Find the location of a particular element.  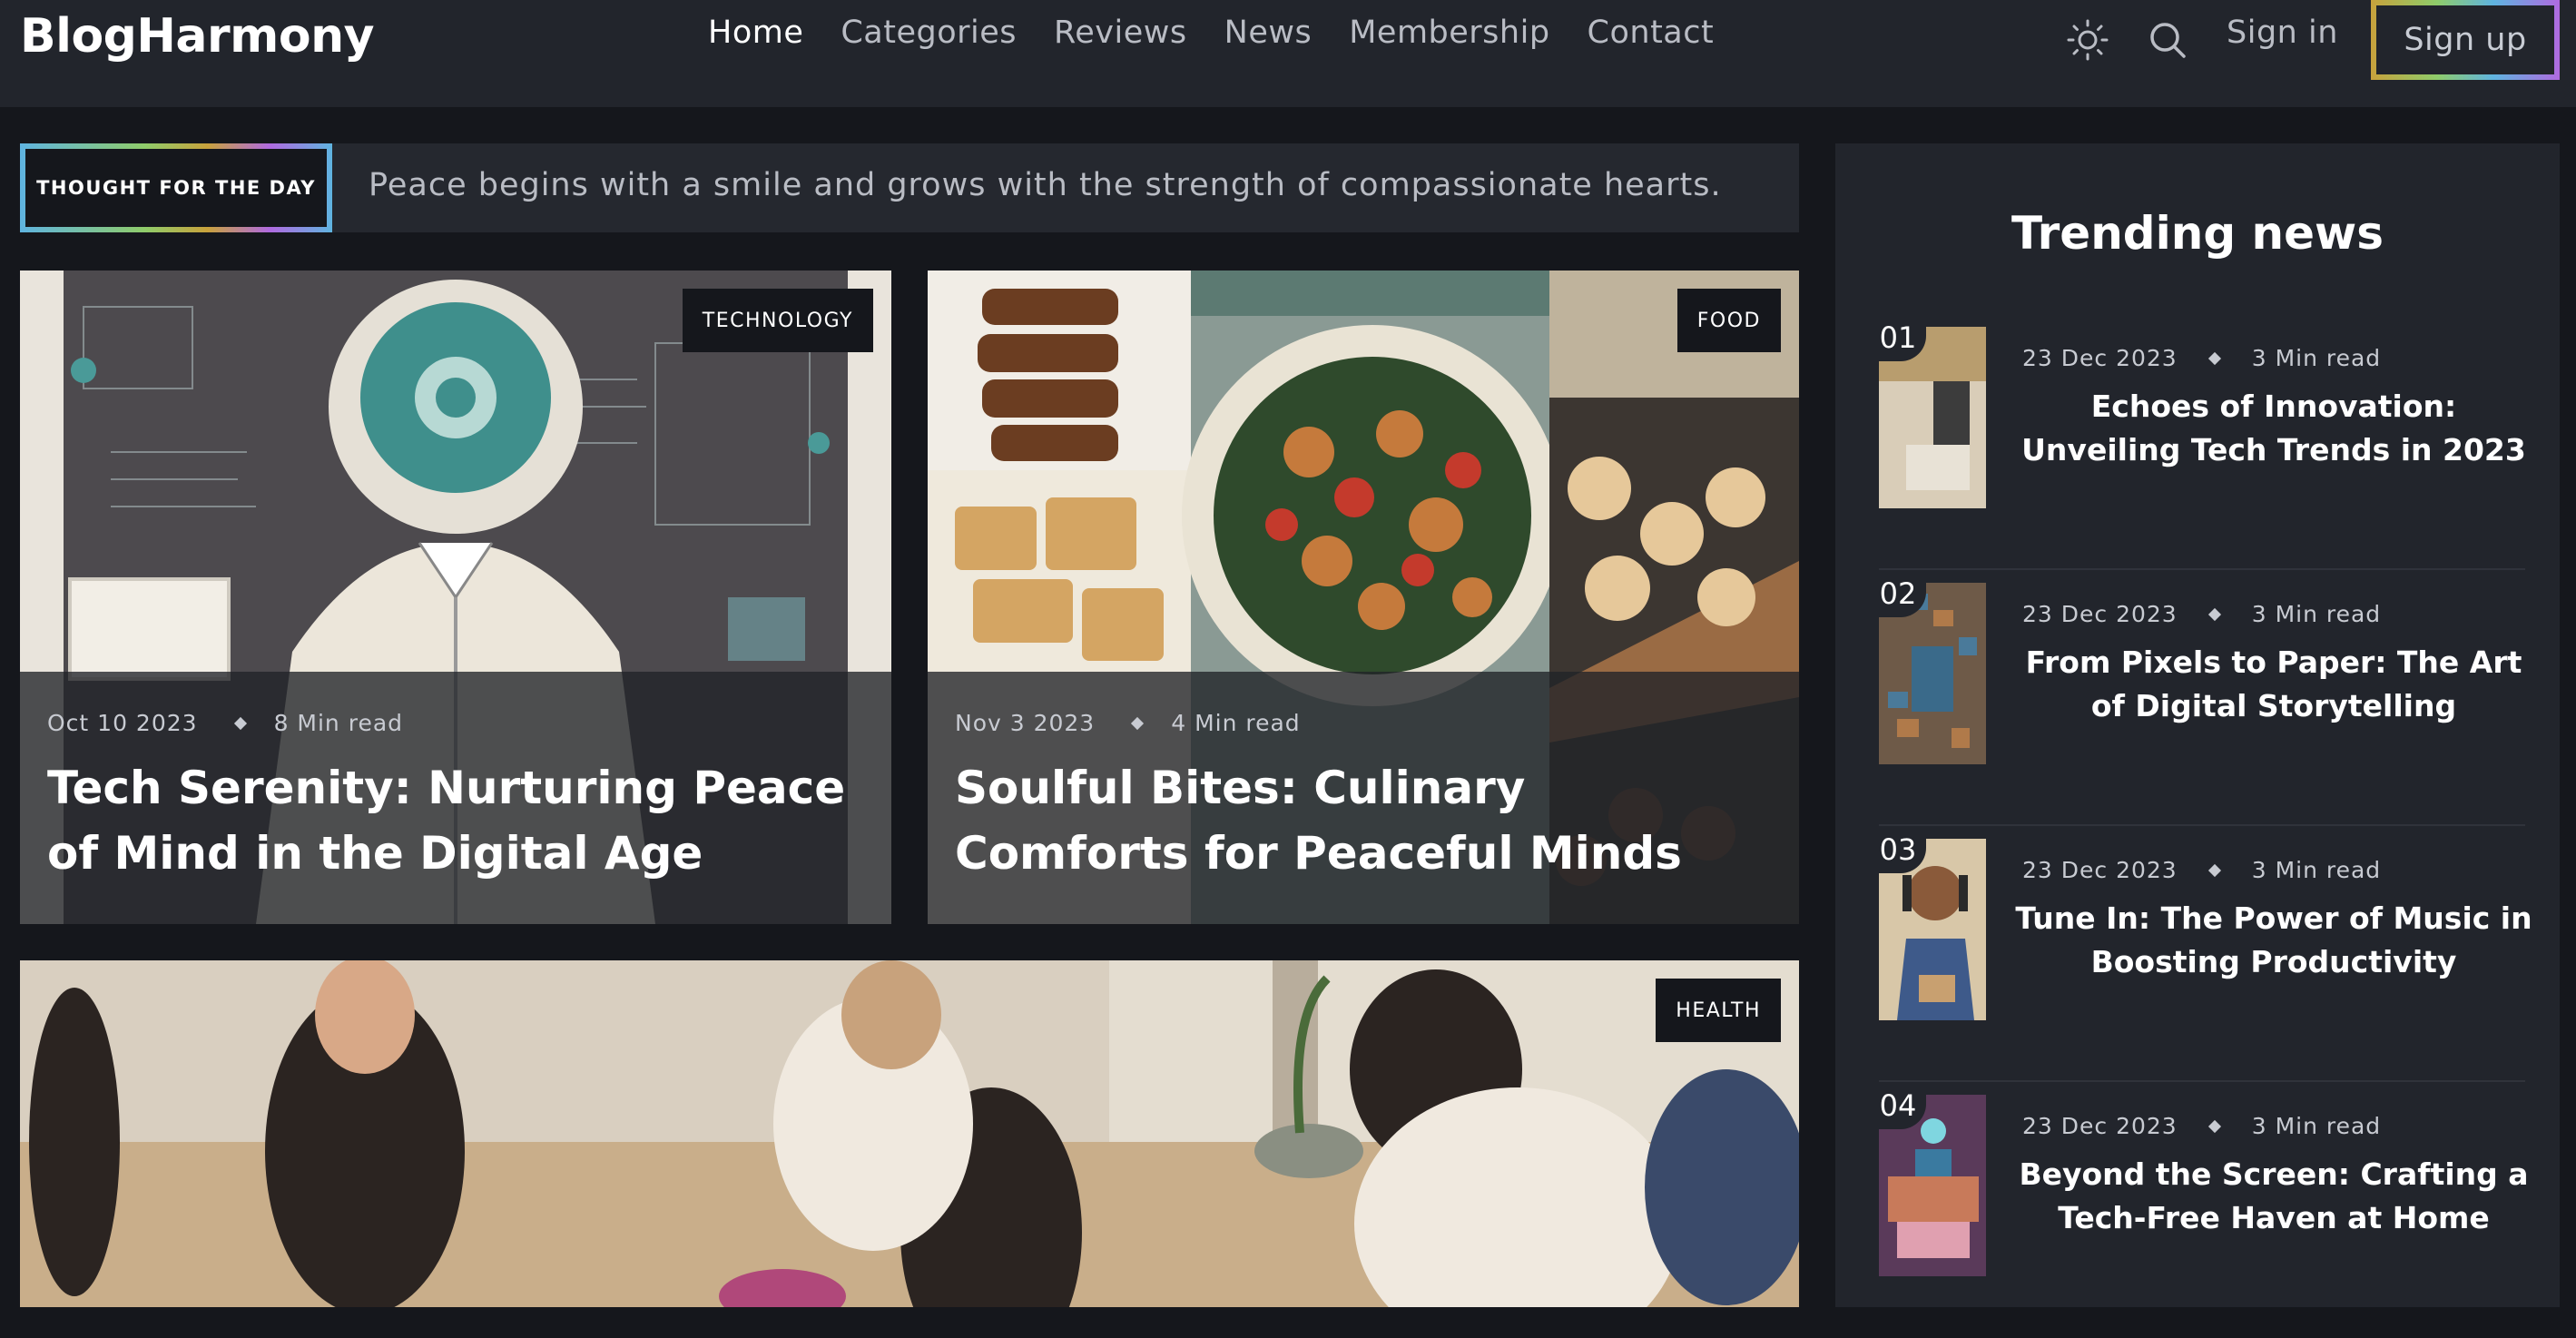

signup-button: Sign up is located at coordinates (2465, 40).